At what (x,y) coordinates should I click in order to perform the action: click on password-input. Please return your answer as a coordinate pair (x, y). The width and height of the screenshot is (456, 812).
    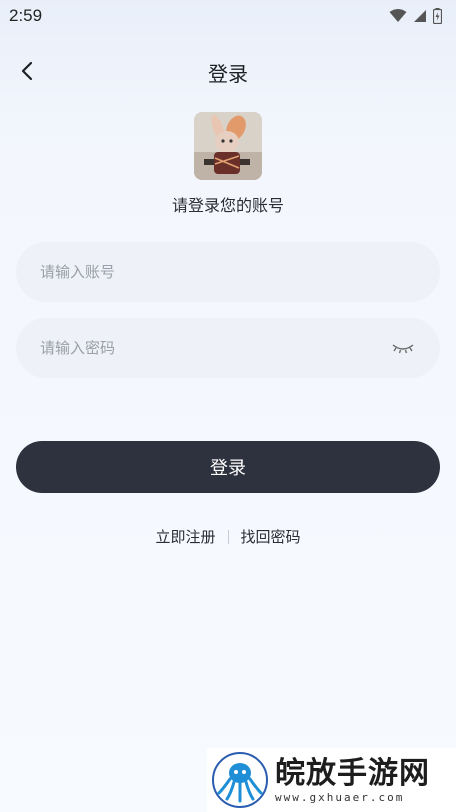
    Looking at the image, I should click on (215, 348).